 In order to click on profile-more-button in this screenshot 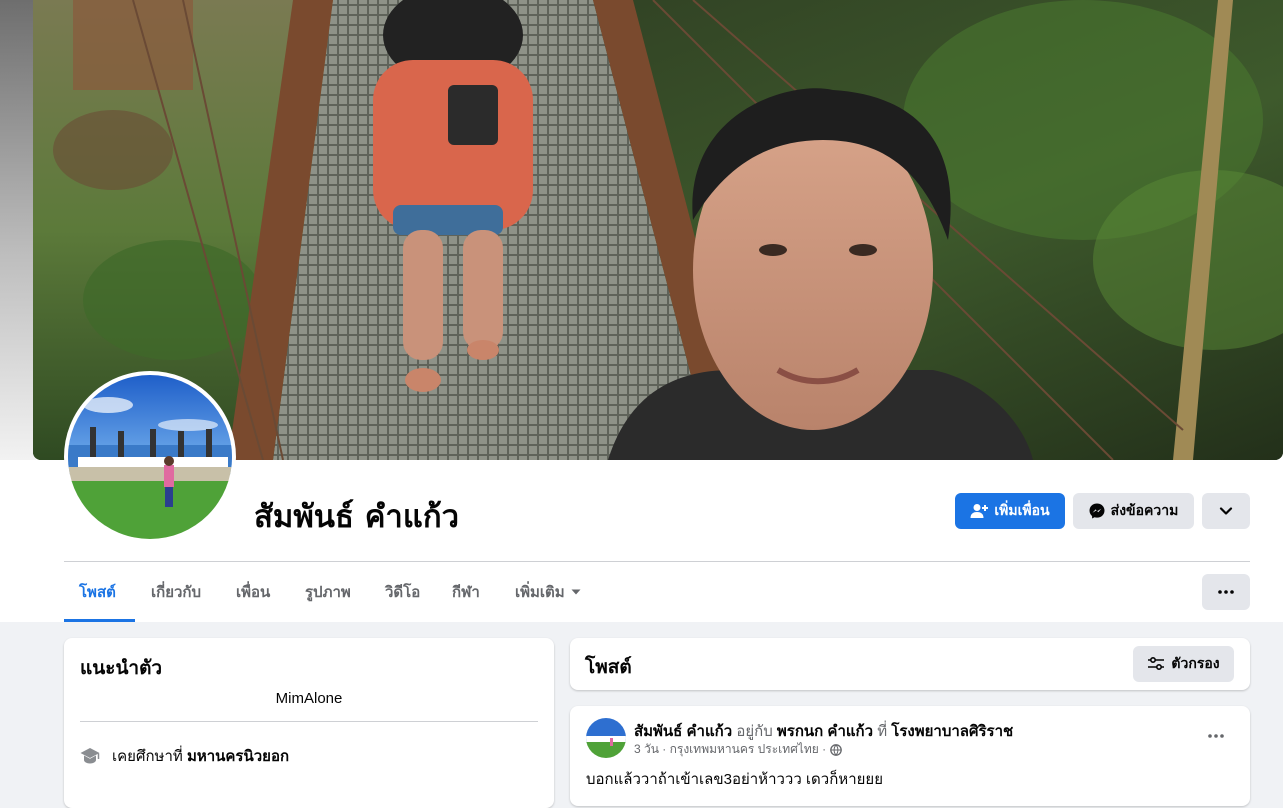, I will do `click(1226, 511)`.